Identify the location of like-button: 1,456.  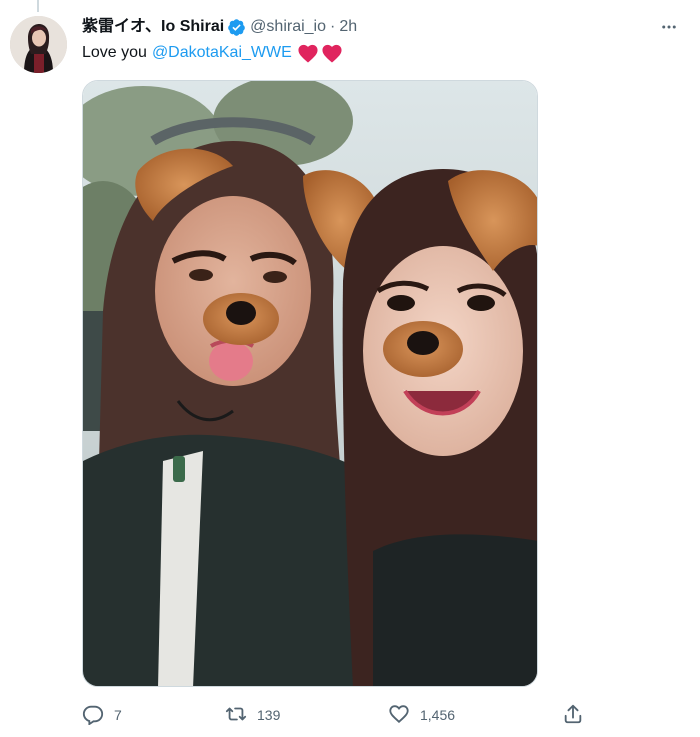
(421, 715).